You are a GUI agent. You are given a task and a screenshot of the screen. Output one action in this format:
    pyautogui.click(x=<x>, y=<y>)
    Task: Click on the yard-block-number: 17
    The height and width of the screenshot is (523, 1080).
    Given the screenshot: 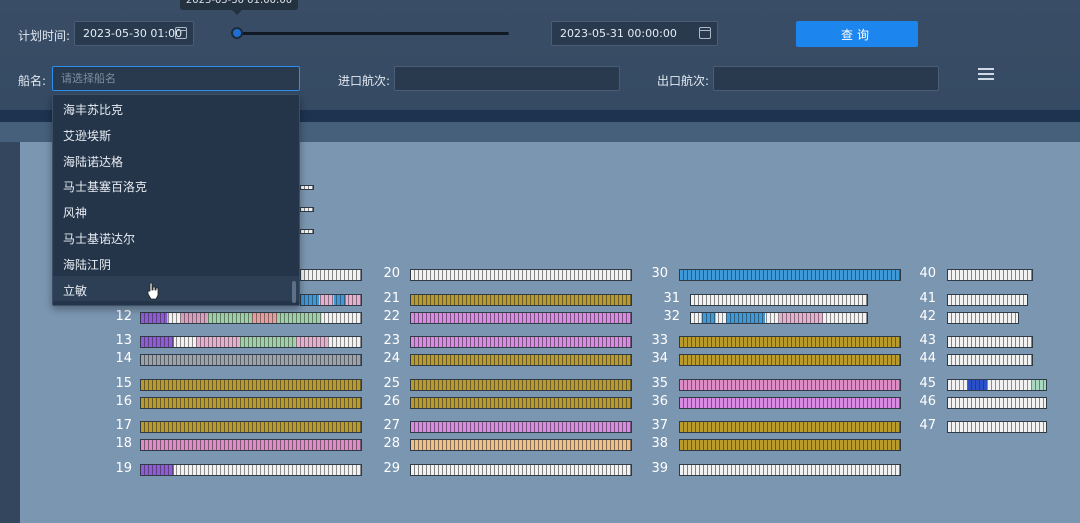 What is the action you would take?
    pyautogui.click(x=123, y=425)
    